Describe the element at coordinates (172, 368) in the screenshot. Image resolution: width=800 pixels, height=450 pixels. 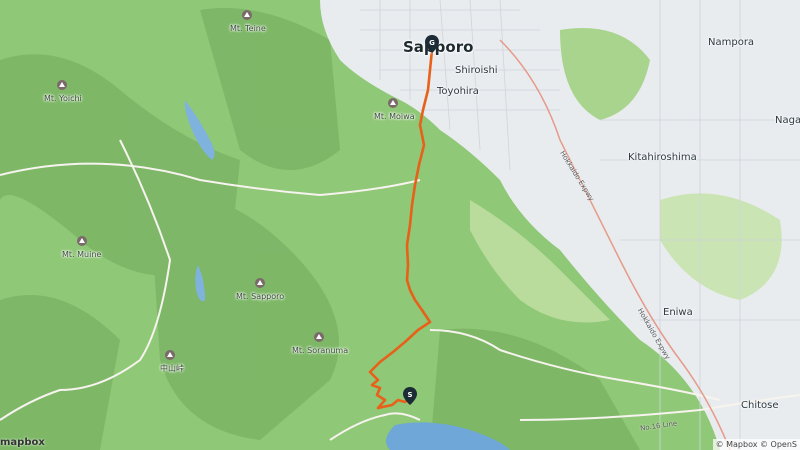
I see `mountain-label-nakayama: 中山峠` at that location.